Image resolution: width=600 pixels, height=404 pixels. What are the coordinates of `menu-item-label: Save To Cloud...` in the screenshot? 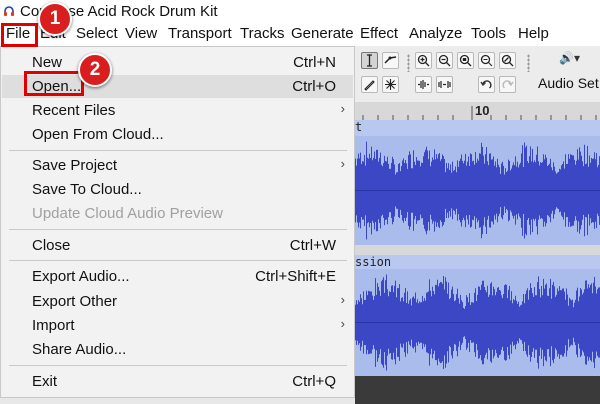 It's located at (87, 189).